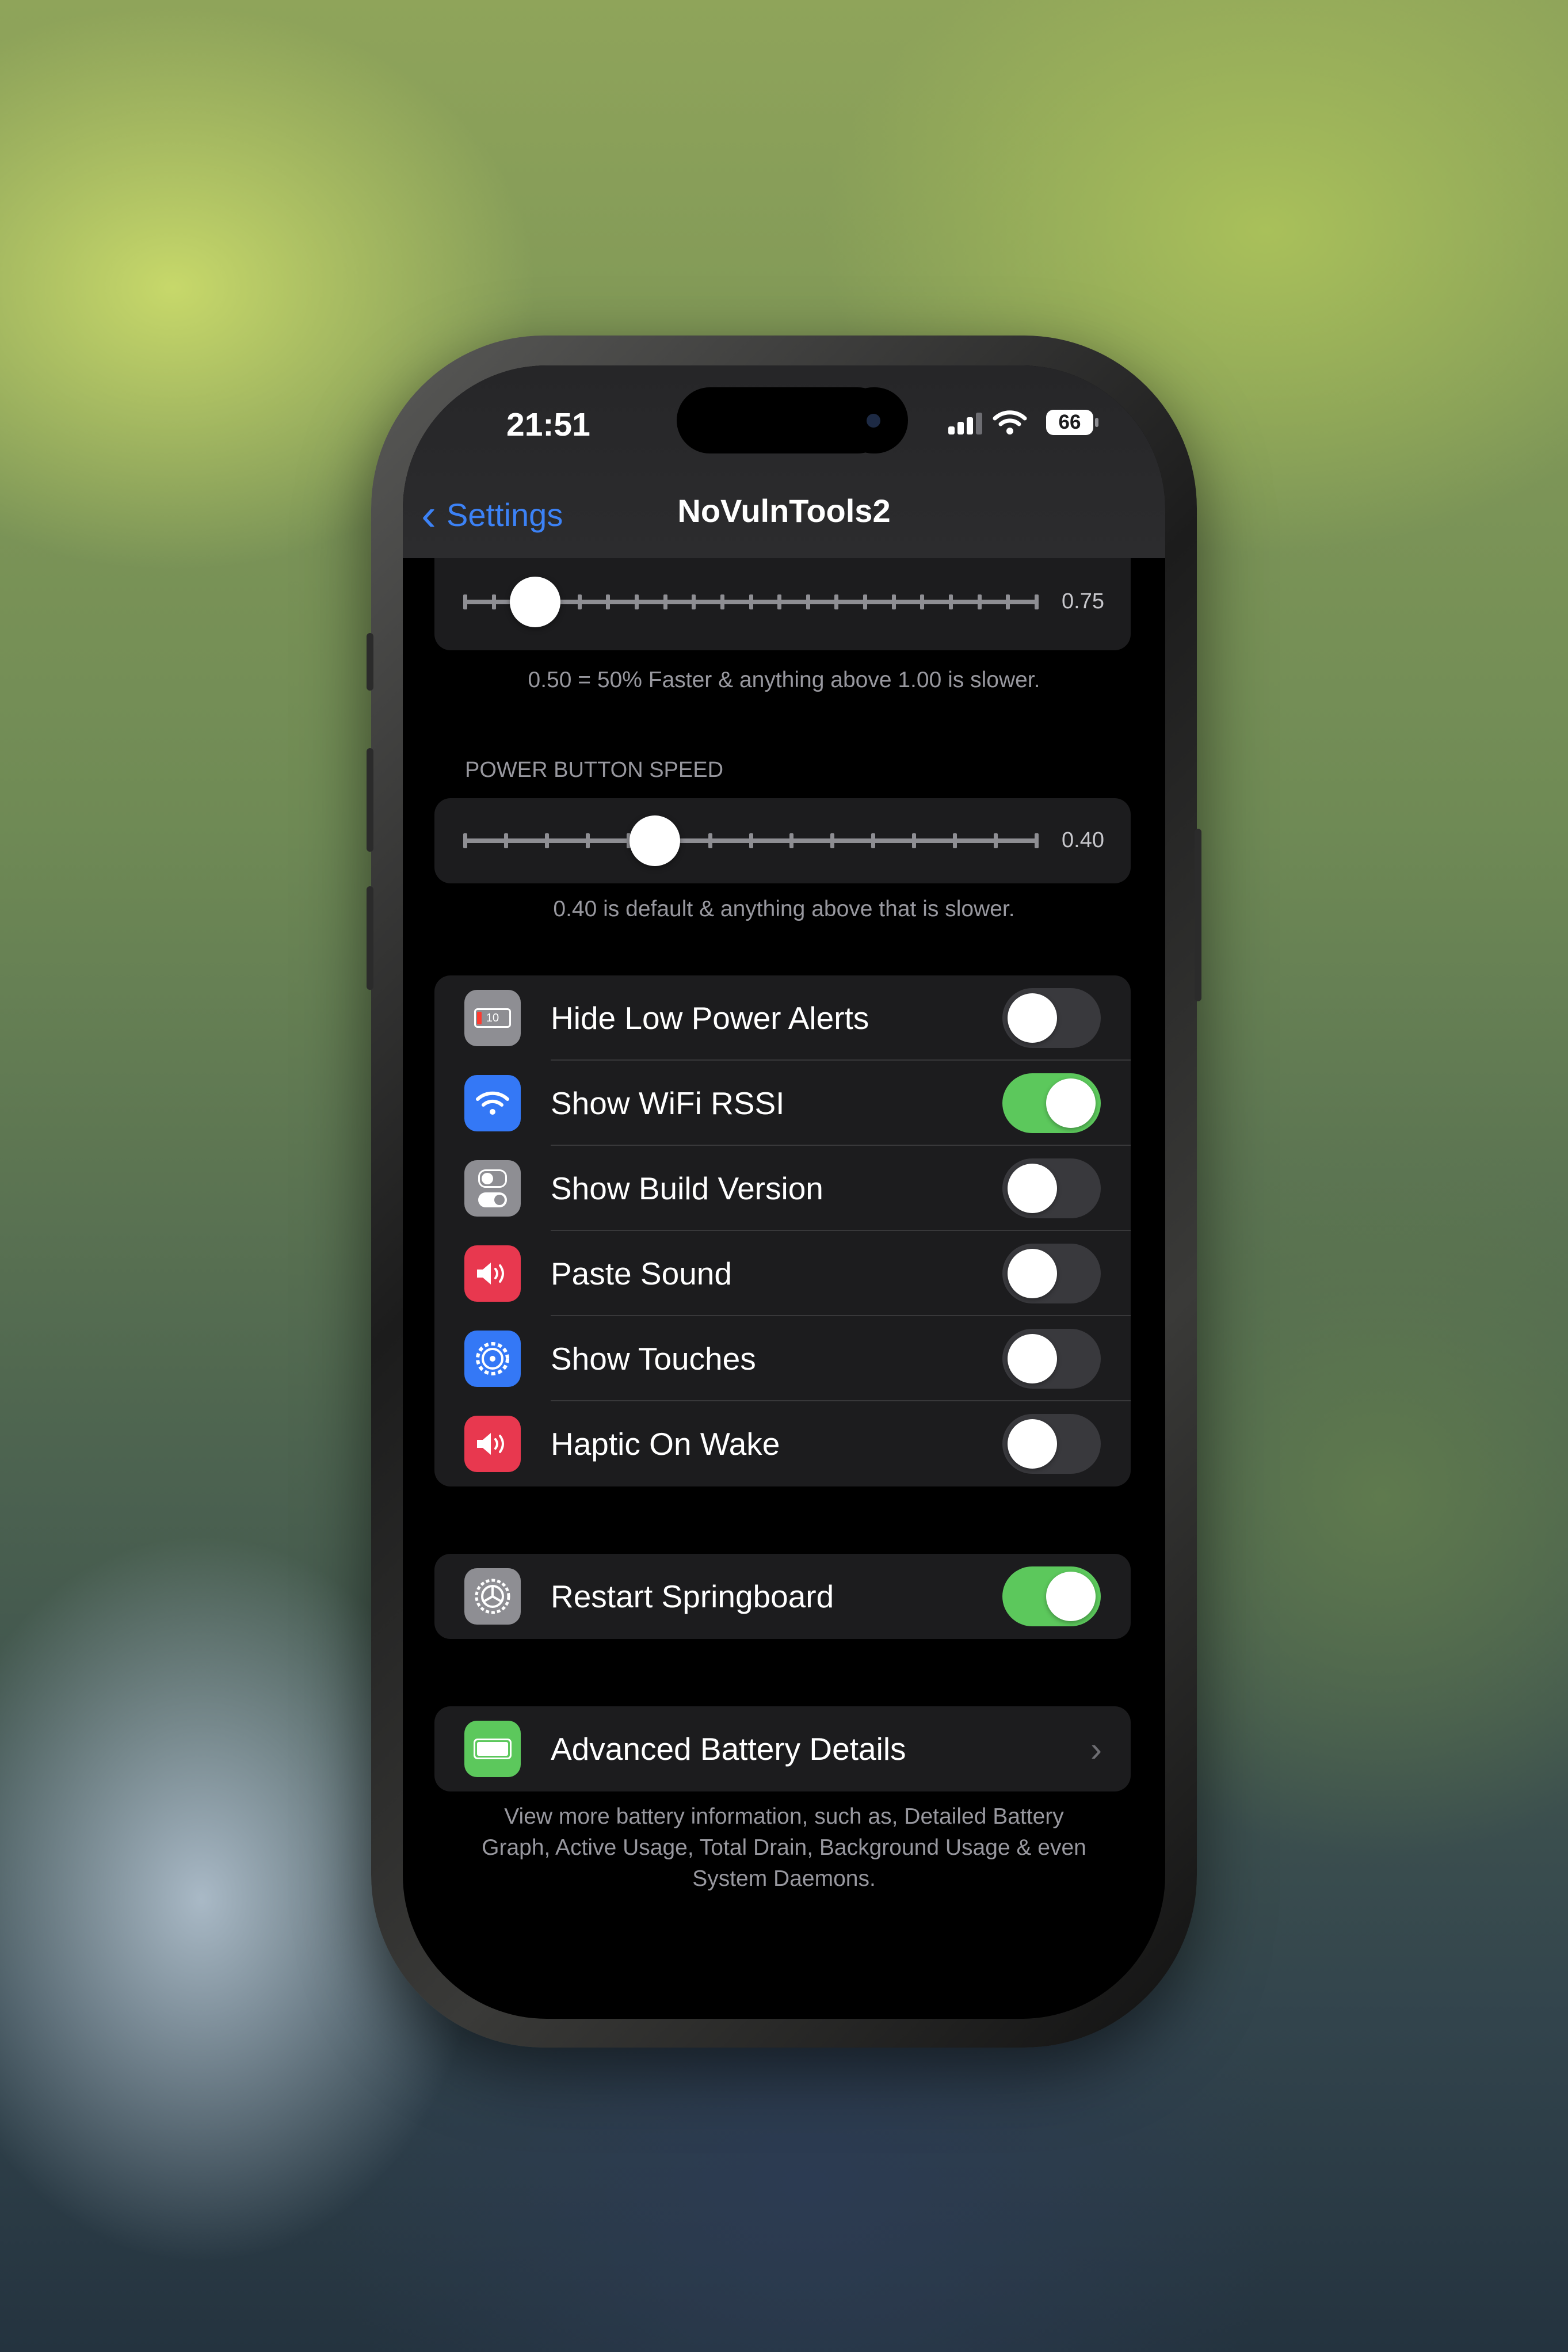 The image size is (1568, 2352). I want to click on toggle-label: Haptic On Wake, so click(666, 1444).